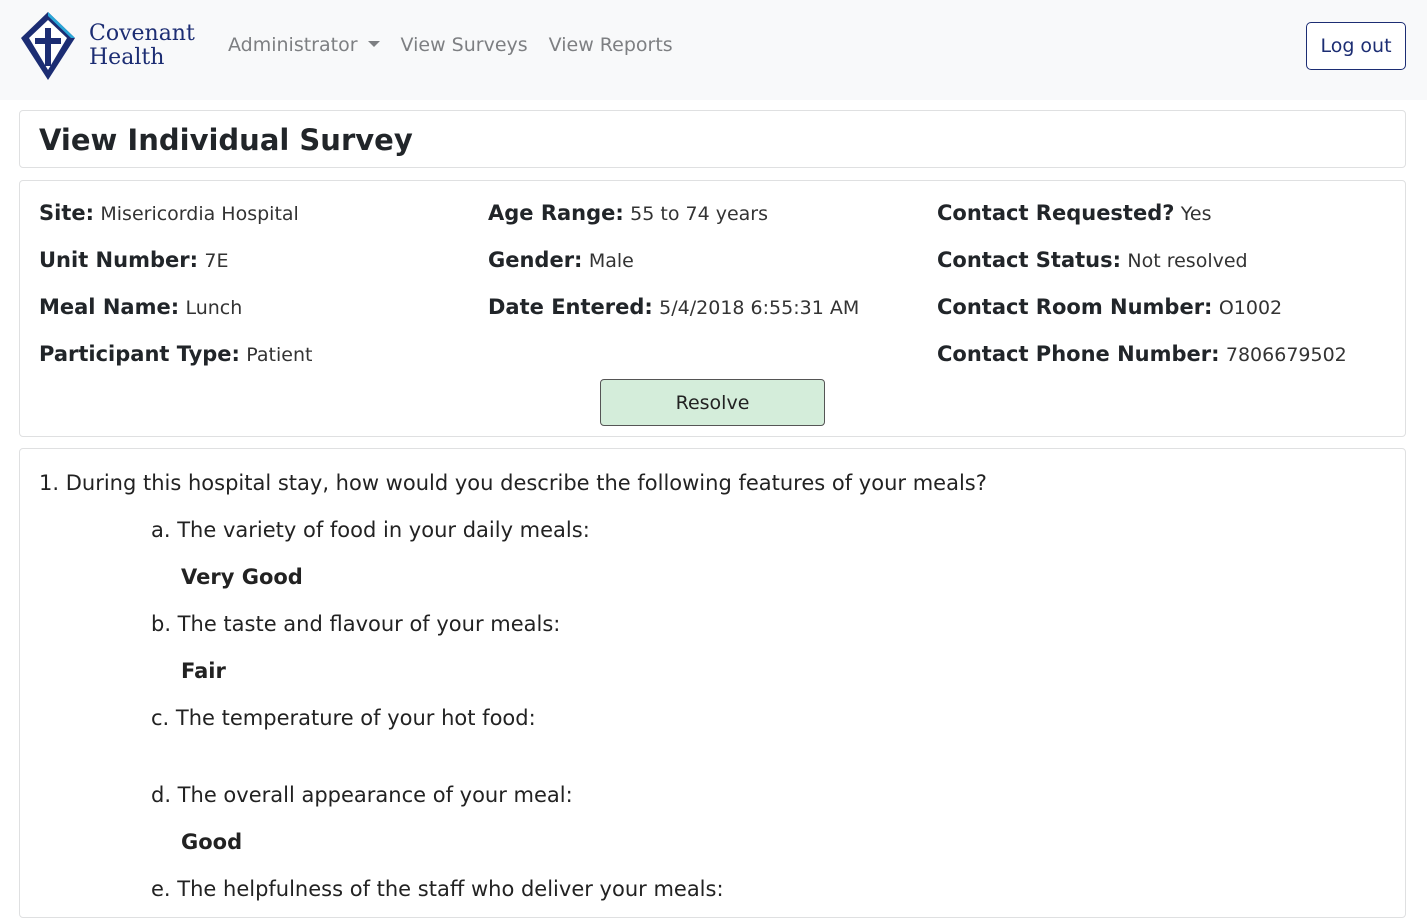  What do you see at coordinates (242, 577) in the screenshot?
I see `answer-value: Very Good` at bounding box center [242, 577].